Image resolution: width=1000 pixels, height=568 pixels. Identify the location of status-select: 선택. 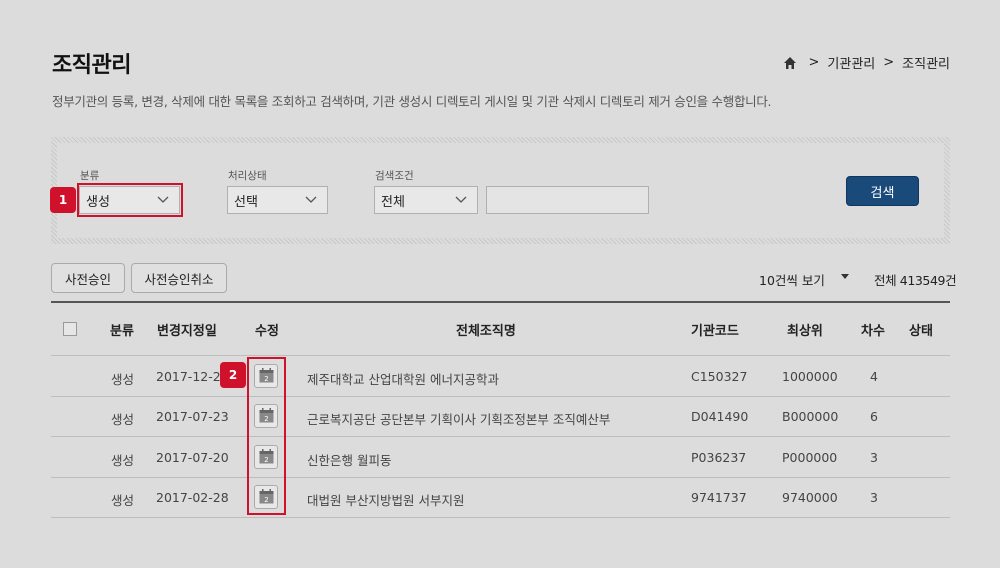
(277, 200).